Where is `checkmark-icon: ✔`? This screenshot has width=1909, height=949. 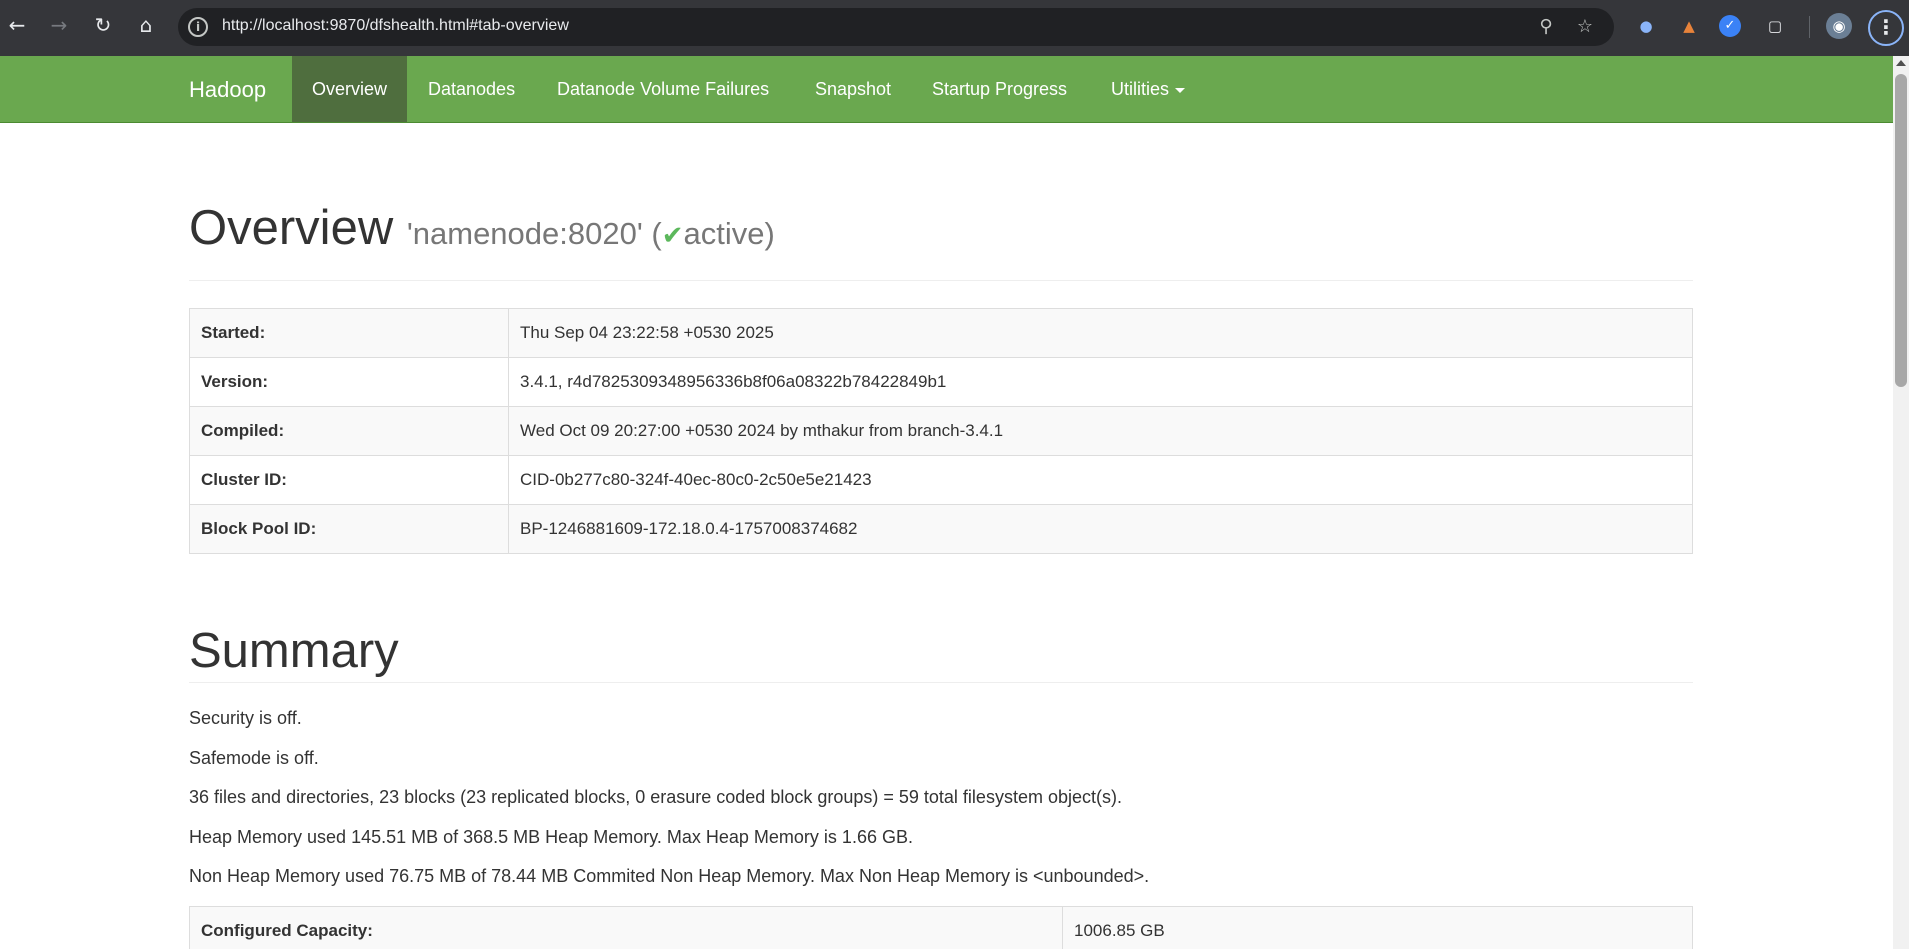 checkmark-icon: ✔ is located at coordinates (672, 235).